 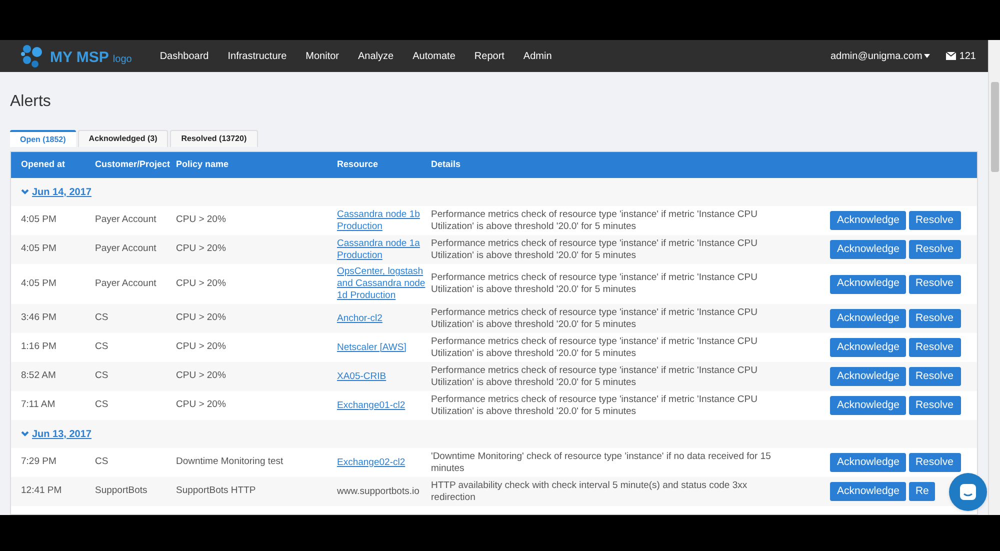 I want to click on table-cell-text: SupportBots HTTP, so click(x=216, y=491).